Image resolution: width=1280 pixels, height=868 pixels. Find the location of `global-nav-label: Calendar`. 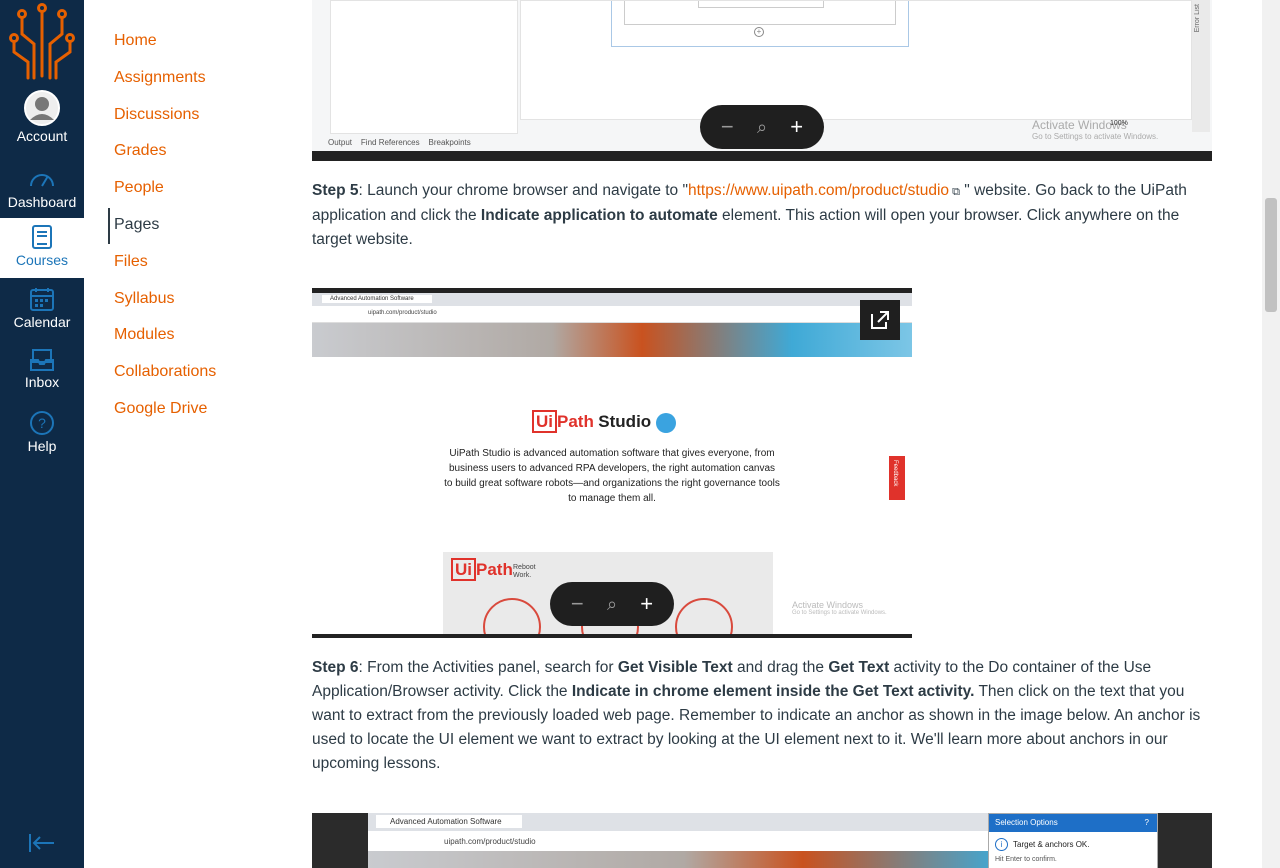

global-nav-label: Calendar is located at coordinates (42, 322).